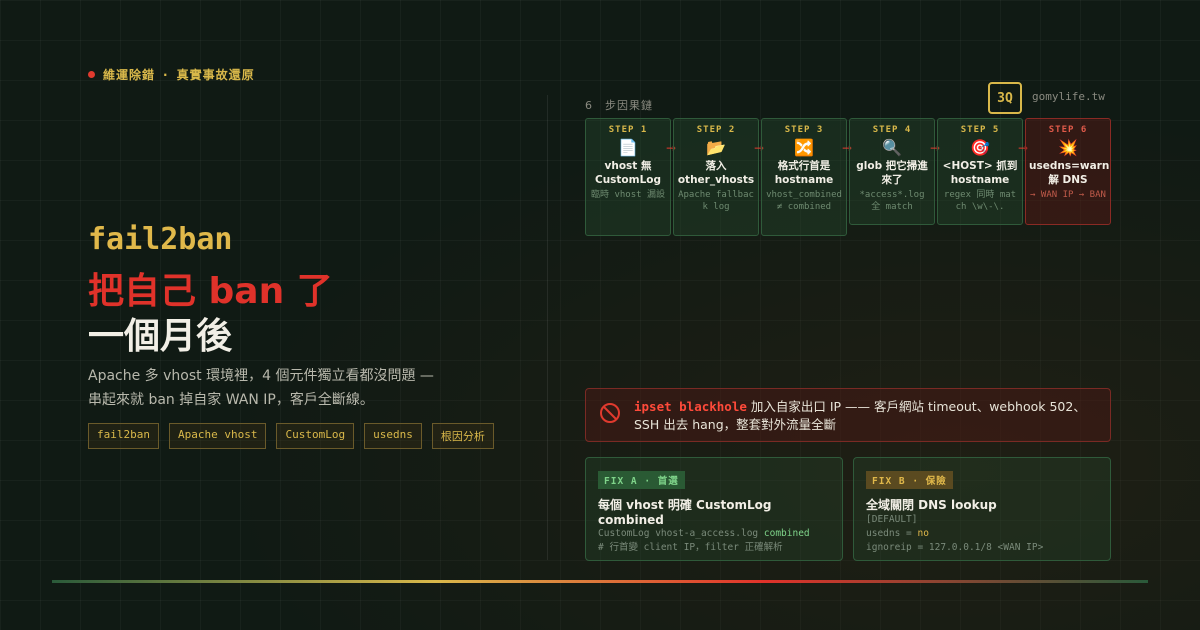 The width and height of the screenshot is (1200, 630). I want to click on fix-b-title: 全域關閉 DNS lookup, so click(931, 505).